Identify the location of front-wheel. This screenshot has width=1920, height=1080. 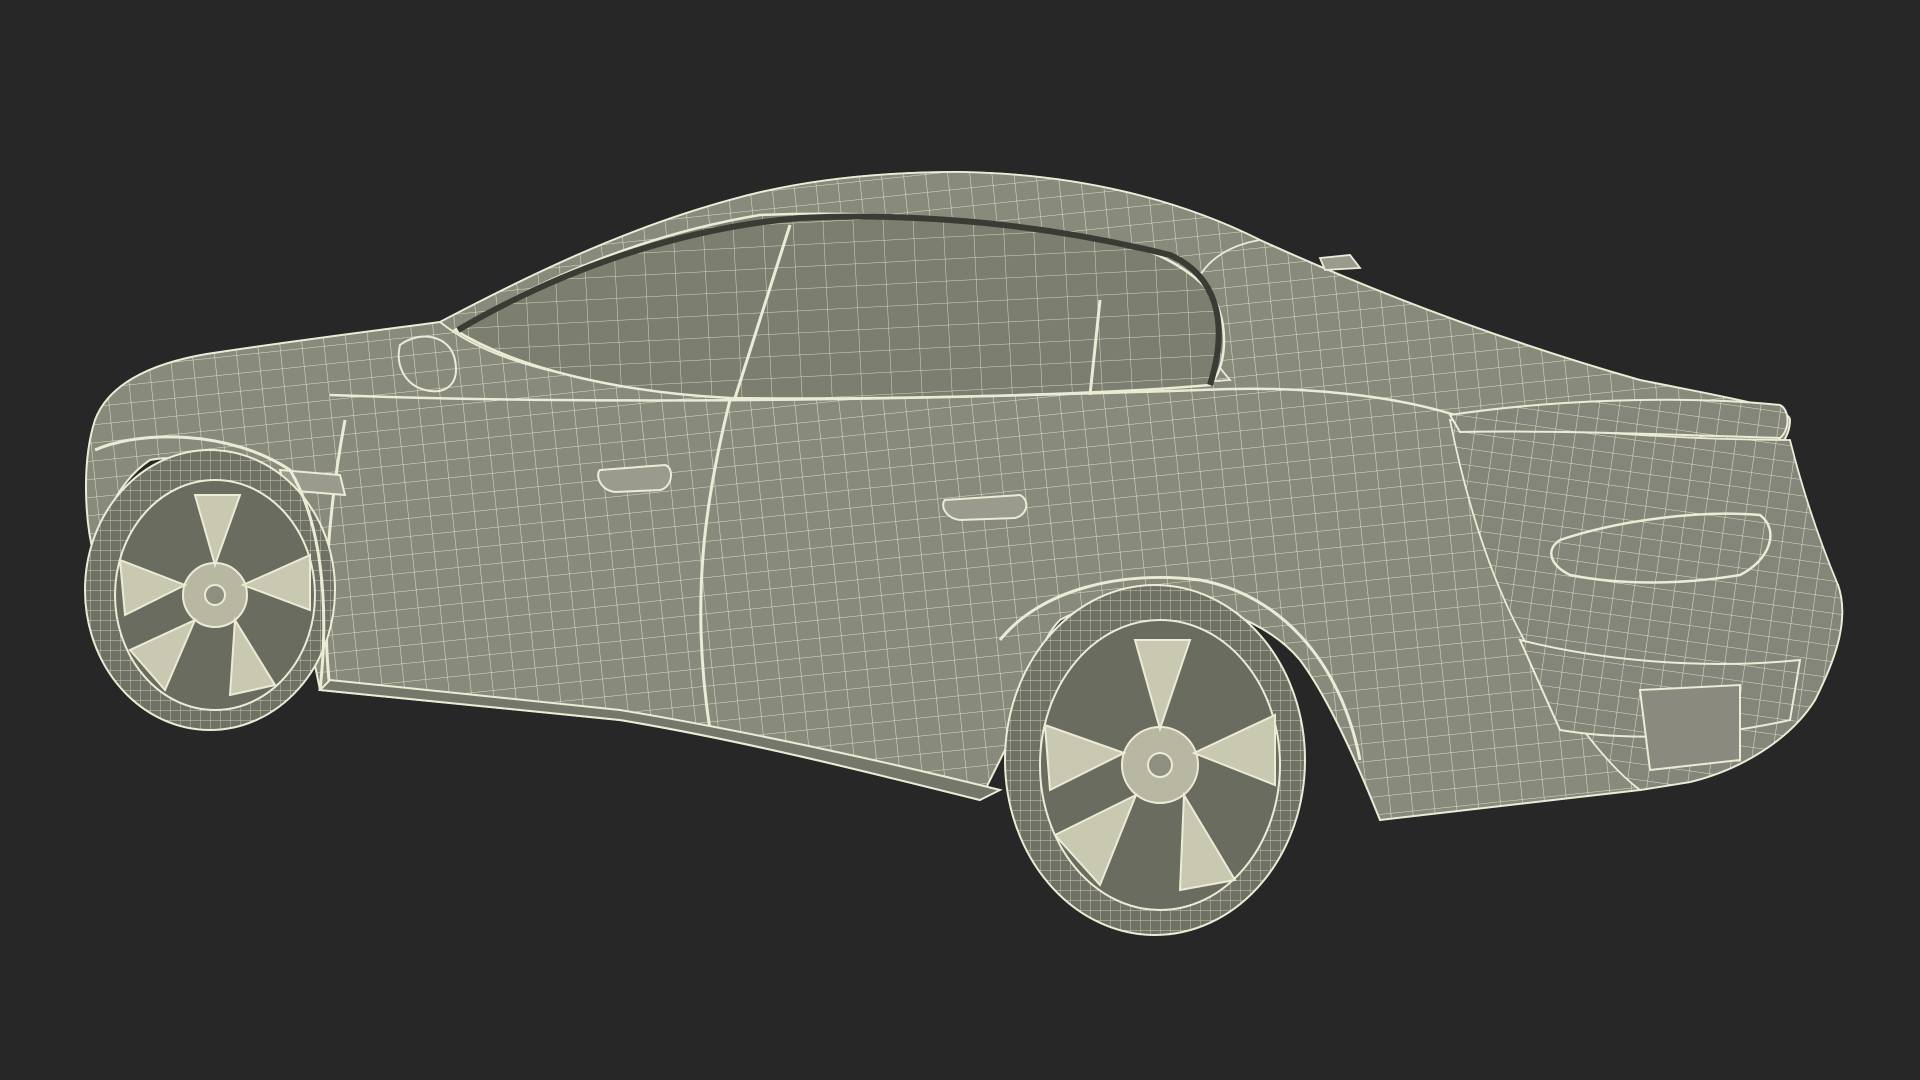
(210, 590).